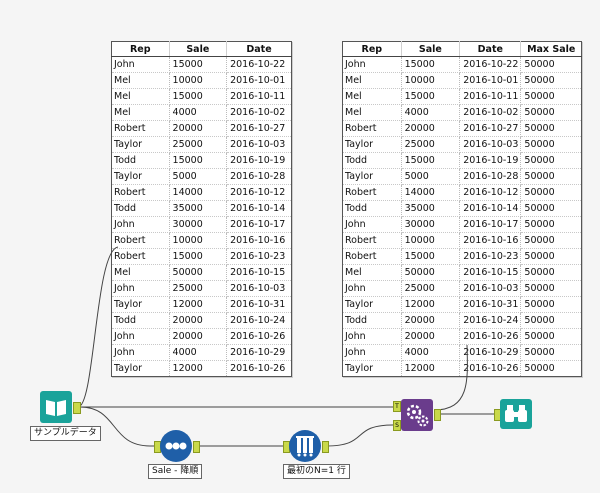 This screenshot has width=600, height=493. Describe the element at coordinates (77, 408) in the screenshot. I see `input-output-anchor` at that location.